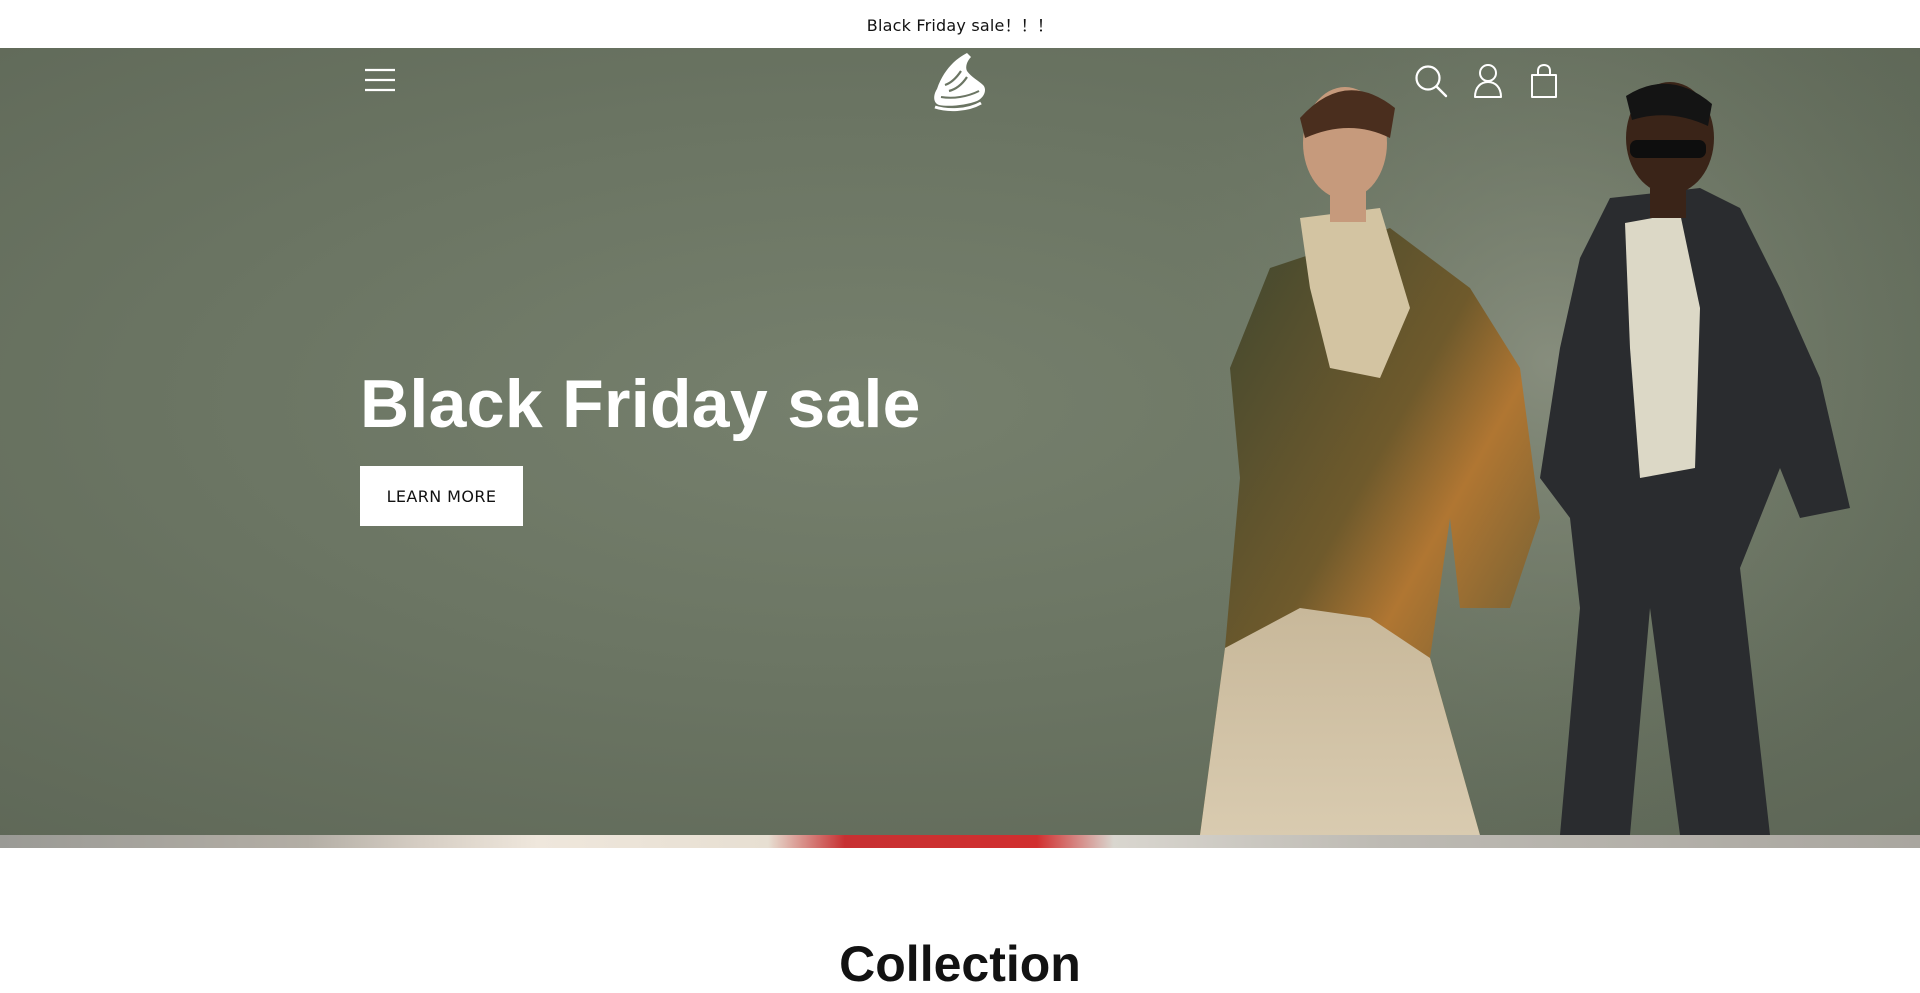 The width and height of the screenshot is (1920, 993). What do you see at coordinates (1544, 81) in the screenshot?
I see `shopping-bag-icon` at bounding box center [1544, 81].